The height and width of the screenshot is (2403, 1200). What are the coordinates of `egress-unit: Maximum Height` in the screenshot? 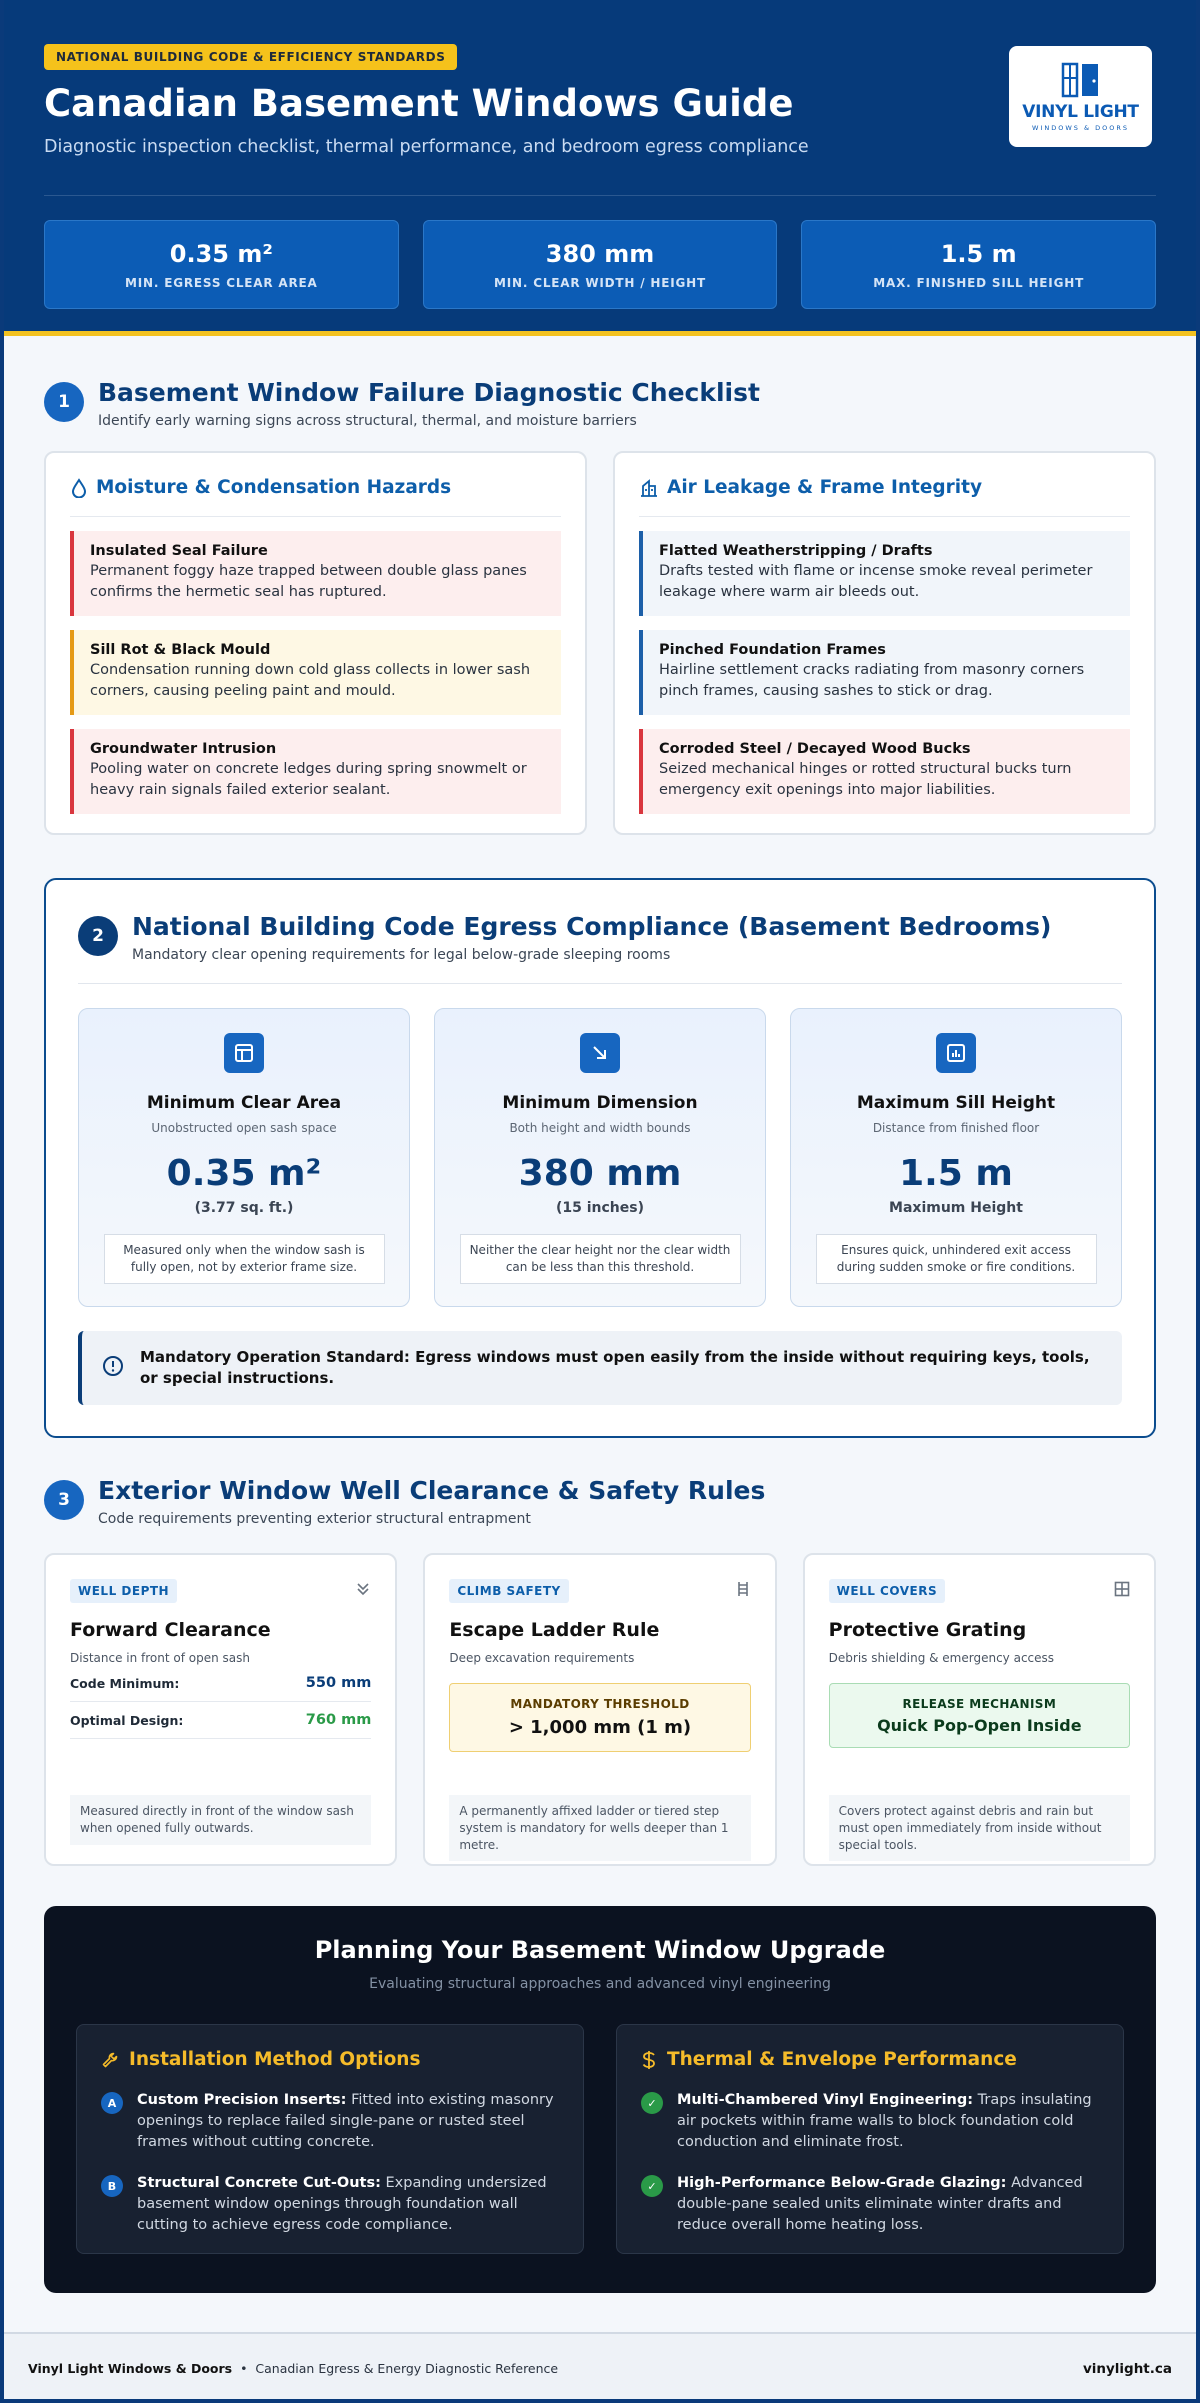 It's located at (956, 1208).